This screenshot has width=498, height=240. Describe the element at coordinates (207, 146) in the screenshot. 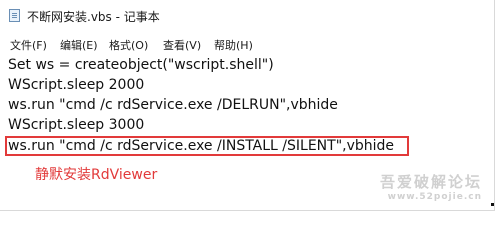

I see `highlight-box` at that location.